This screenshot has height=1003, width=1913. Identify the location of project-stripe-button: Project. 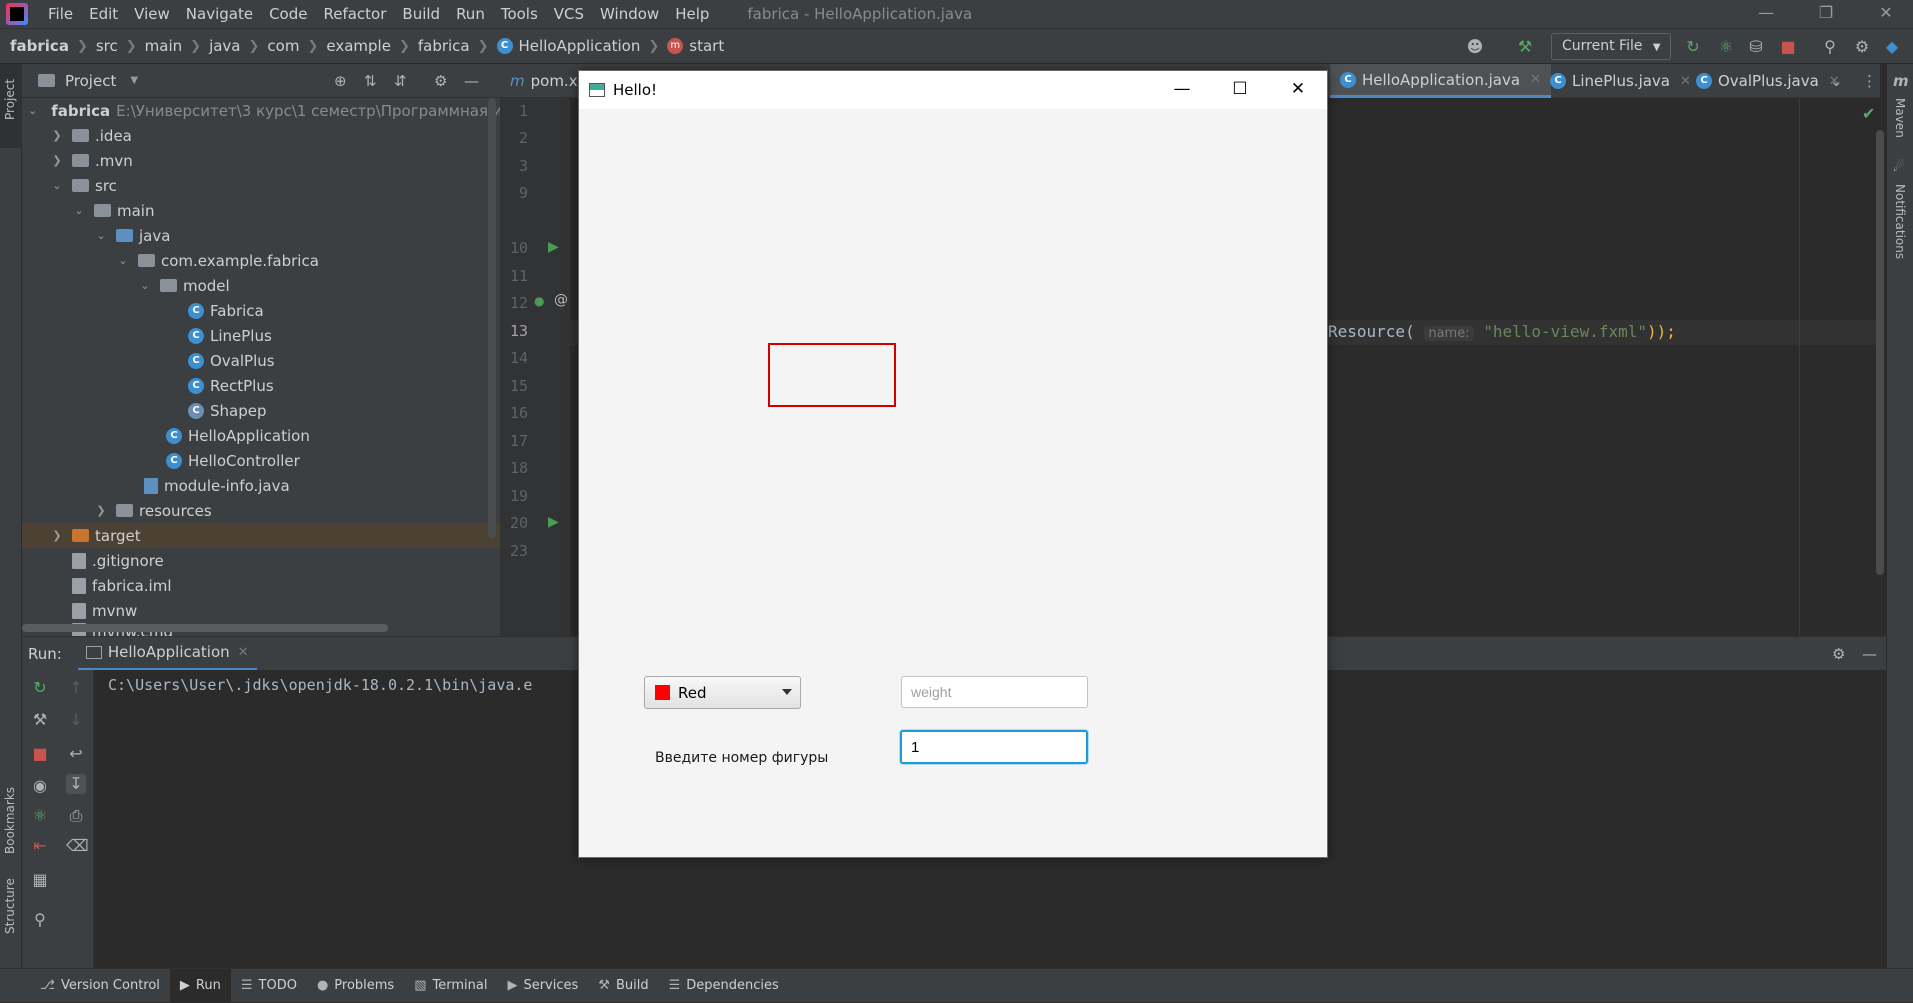
(11, 106).